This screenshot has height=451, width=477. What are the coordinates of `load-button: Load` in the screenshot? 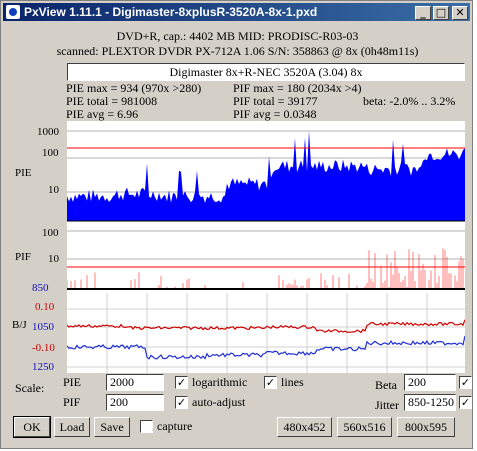 It's located at (72, 427).